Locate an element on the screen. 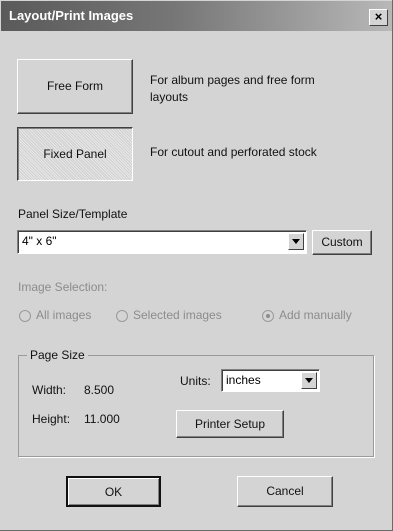 The width and height of the screenshot is (393, 531). image-selection-label: Image Selection: is located at coordinates (63, 287).